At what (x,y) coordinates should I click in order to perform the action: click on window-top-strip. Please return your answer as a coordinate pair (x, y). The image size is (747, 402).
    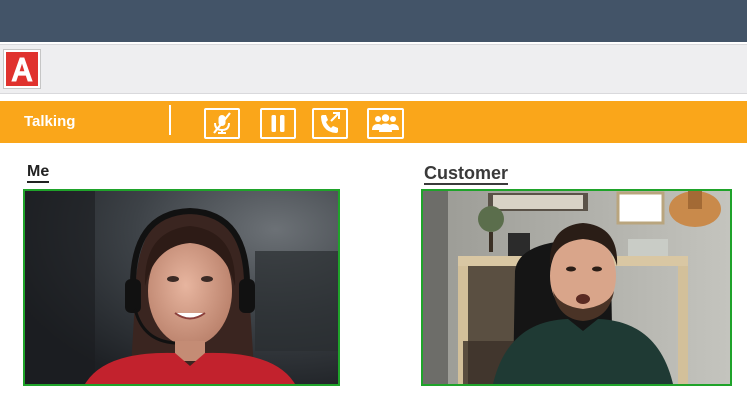
    Looking at the image, I should click on (373, 21).